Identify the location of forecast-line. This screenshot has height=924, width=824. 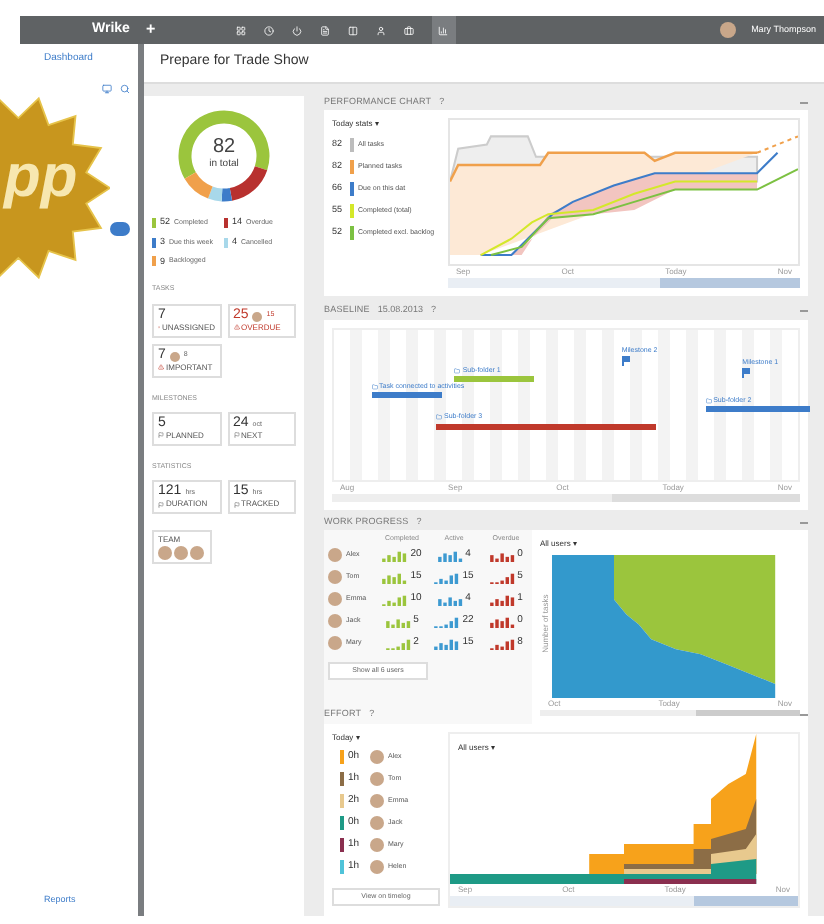
(777, 145).